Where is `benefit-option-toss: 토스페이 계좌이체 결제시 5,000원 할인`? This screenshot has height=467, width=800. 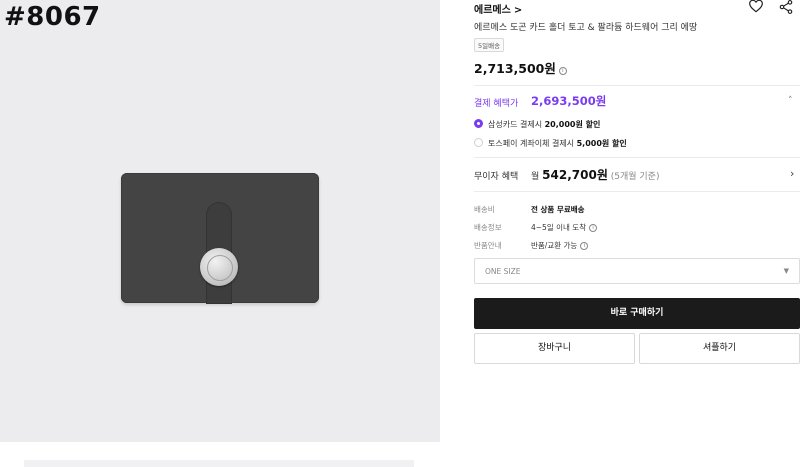 benefit-option-toss: 토스페이 계좌이체 결제시 5,000원 할인 is located at coordinates (550, 143).